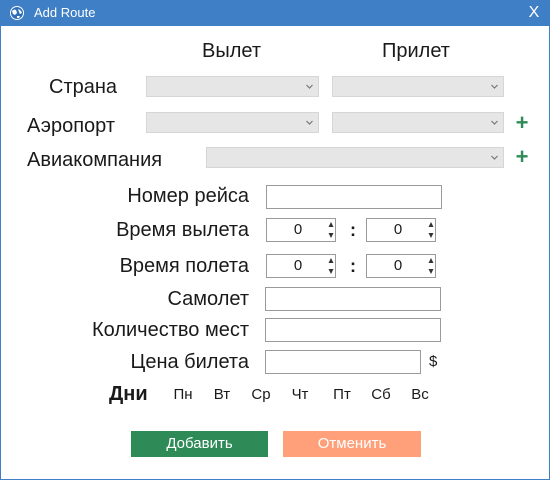 The width and height of the screenshot is (550, 480). What do you see at coordinates (188, 196) in the screenshot?
I see `flight-number-label: Номер рейса` at bounding box center [188, 196].